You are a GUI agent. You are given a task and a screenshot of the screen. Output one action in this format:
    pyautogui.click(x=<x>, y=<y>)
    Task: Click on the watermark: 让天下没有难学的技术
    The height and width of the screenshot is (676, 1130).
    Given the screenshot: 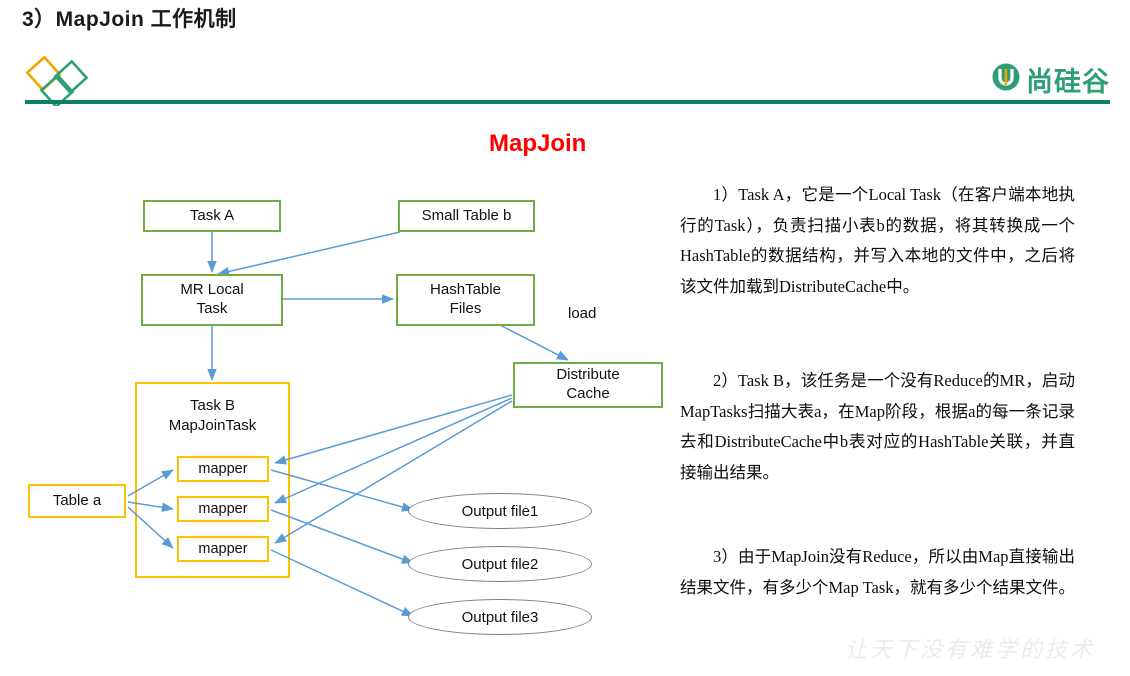 What is the action you would take?
    pyautogui.click(x=970, y=650)
    